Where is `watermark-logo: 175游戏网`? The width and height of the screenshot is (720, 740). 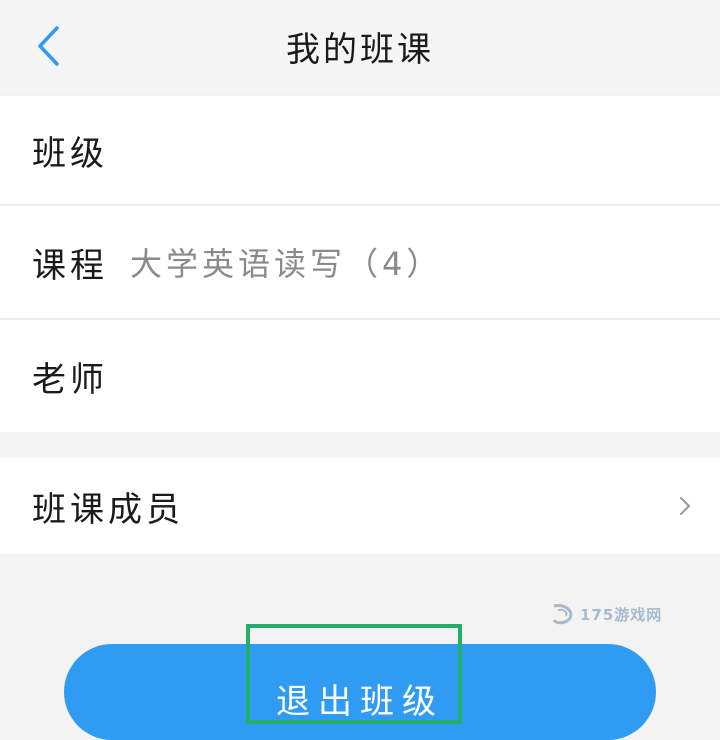
watermark-logo: 175游戏网 is located at coordinates (606, 614).